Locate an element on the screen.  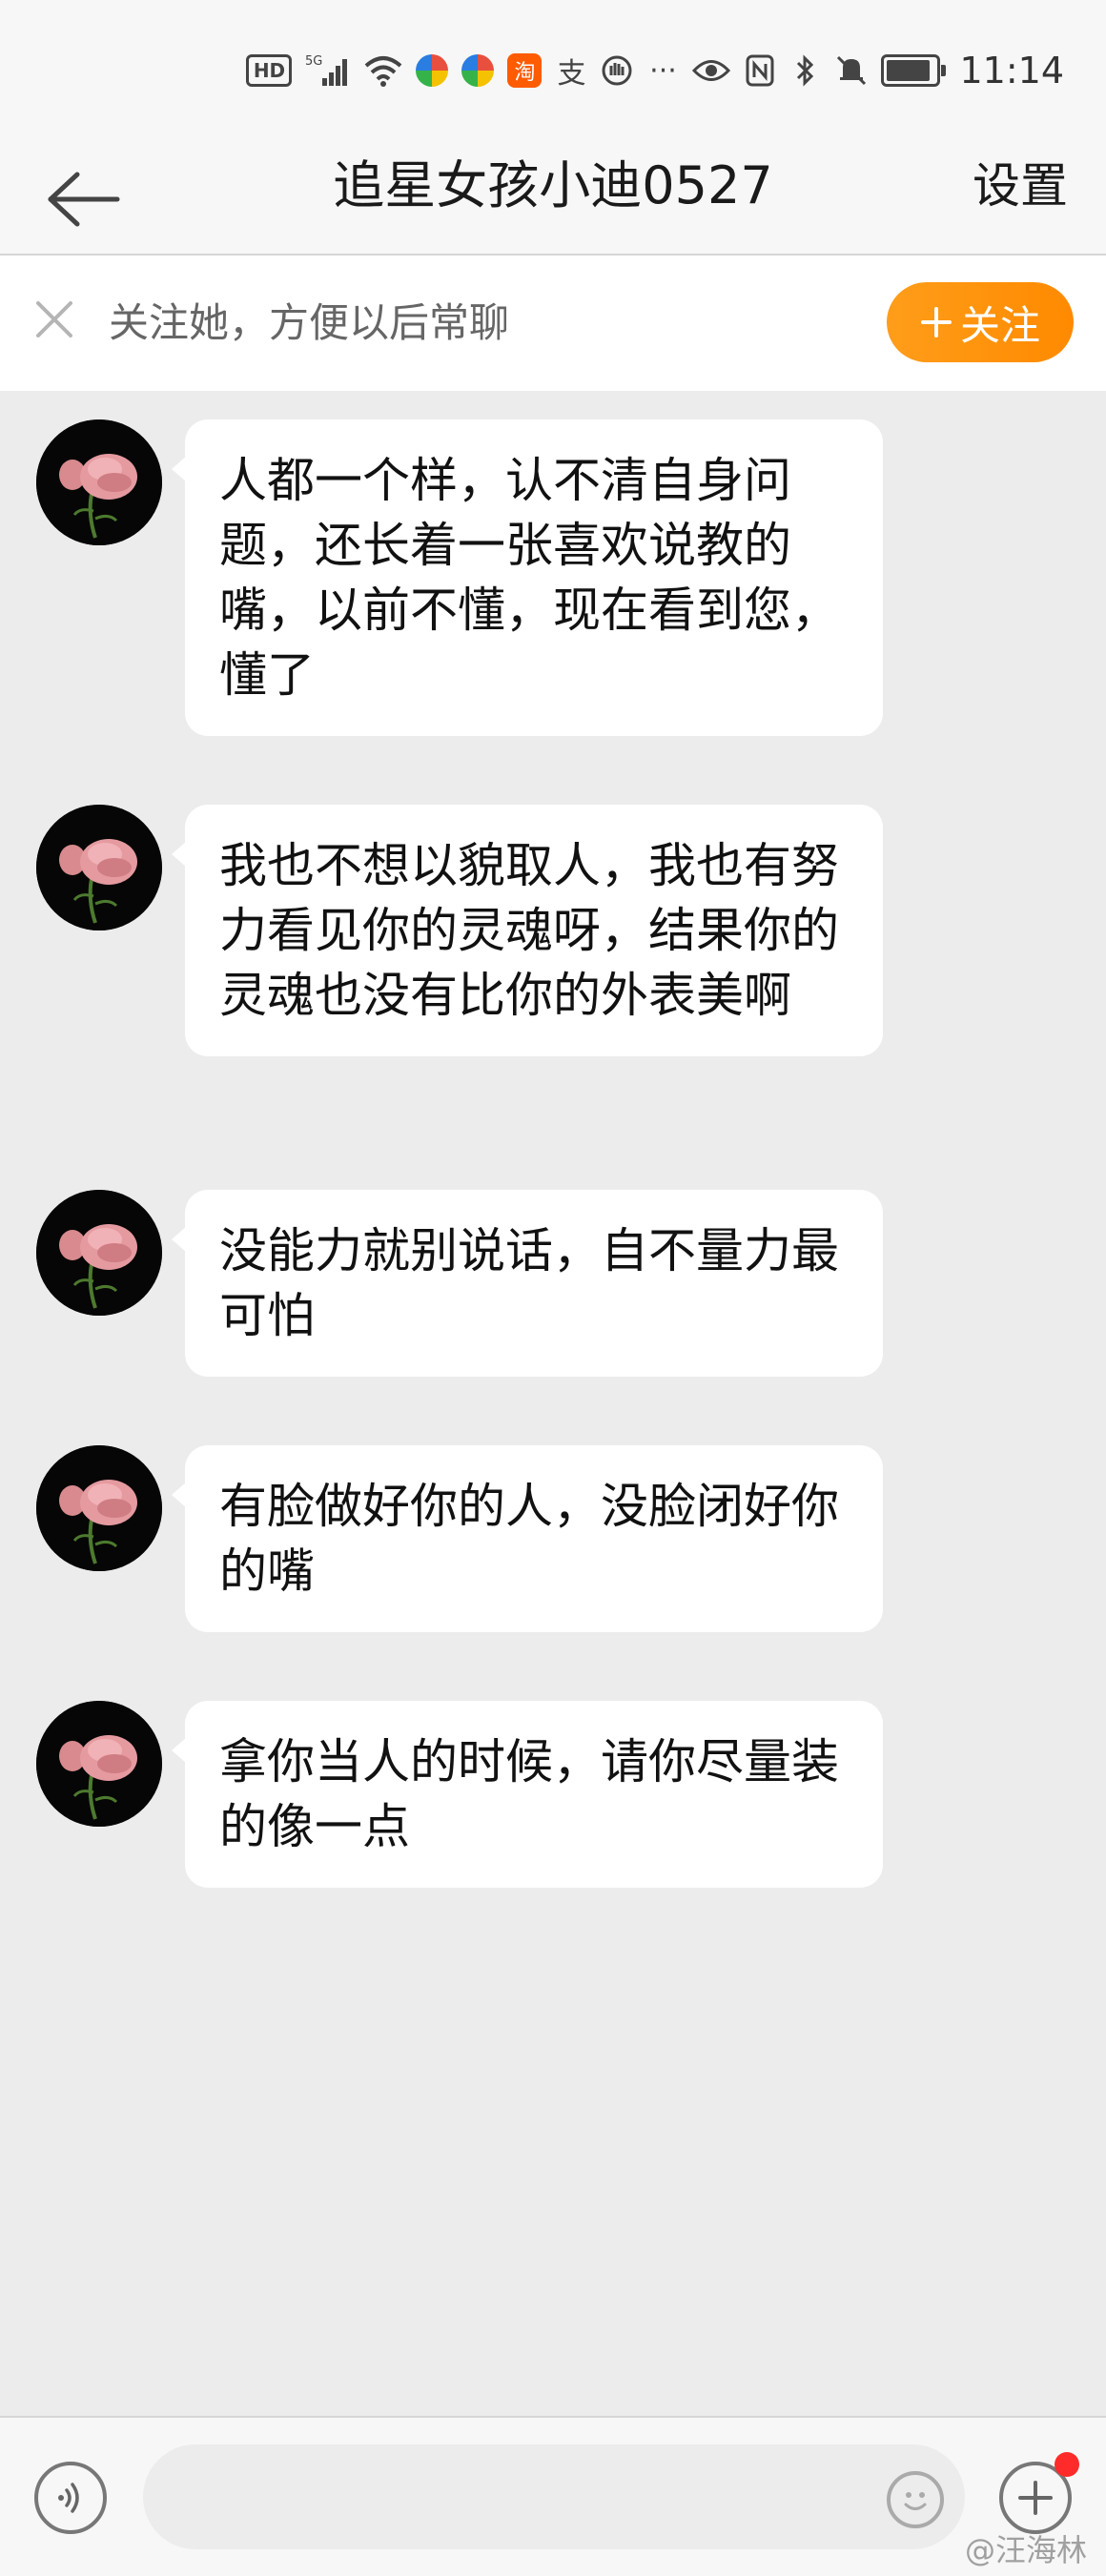
close-icon is located at coordinates (54, 319).